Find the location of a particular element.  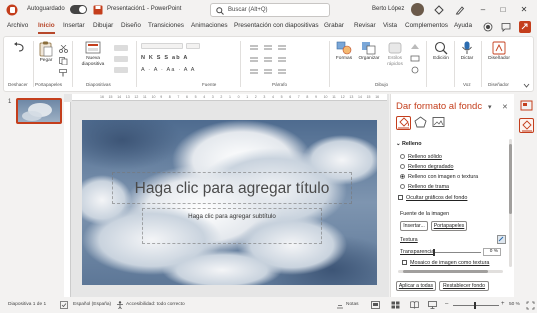

transparency-label: Transparencia is located at coordinates (417, 252).